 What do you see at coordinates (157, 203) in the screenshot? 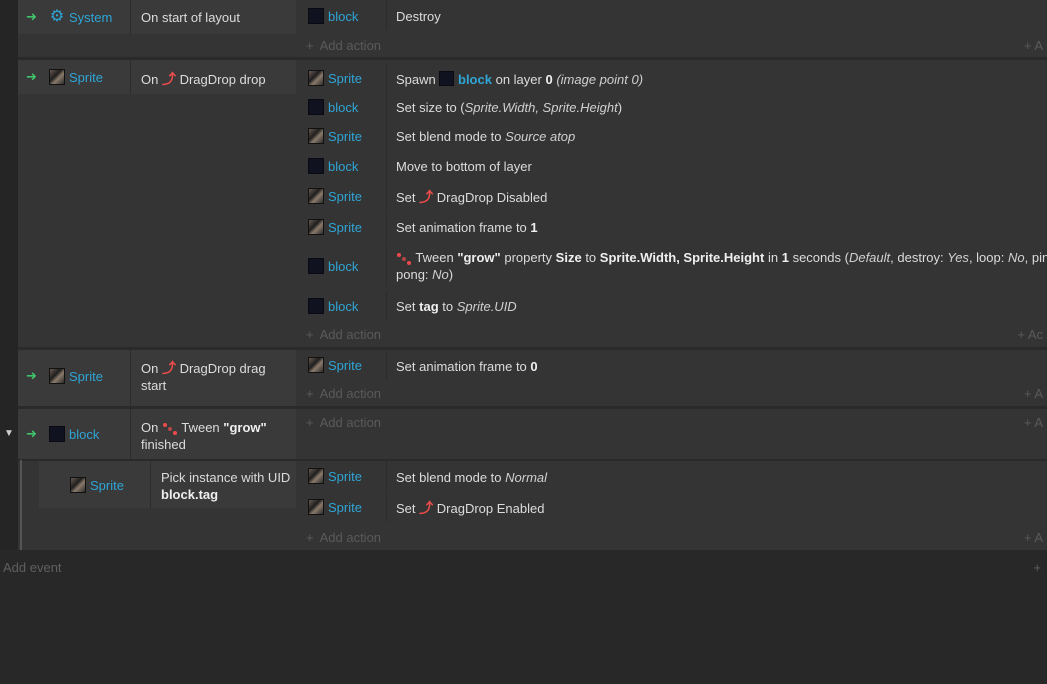
I see `event-2-conditions: ➜ Sprite On ⤴ DragDrop drop` at bounding box center [157, 203].